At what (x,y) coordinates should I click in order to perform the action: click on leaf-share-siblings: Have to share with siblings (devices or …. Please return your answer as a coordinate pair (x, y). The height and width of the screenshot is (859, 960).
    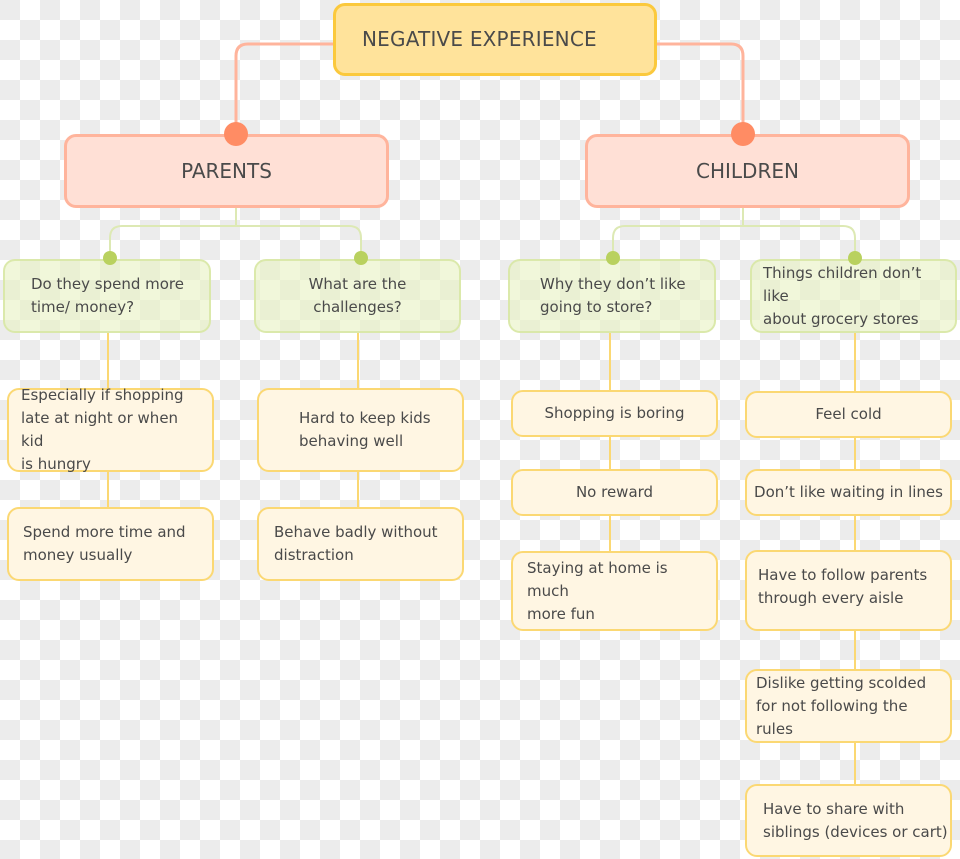
    Looking at the image, I should click on (848, 820).